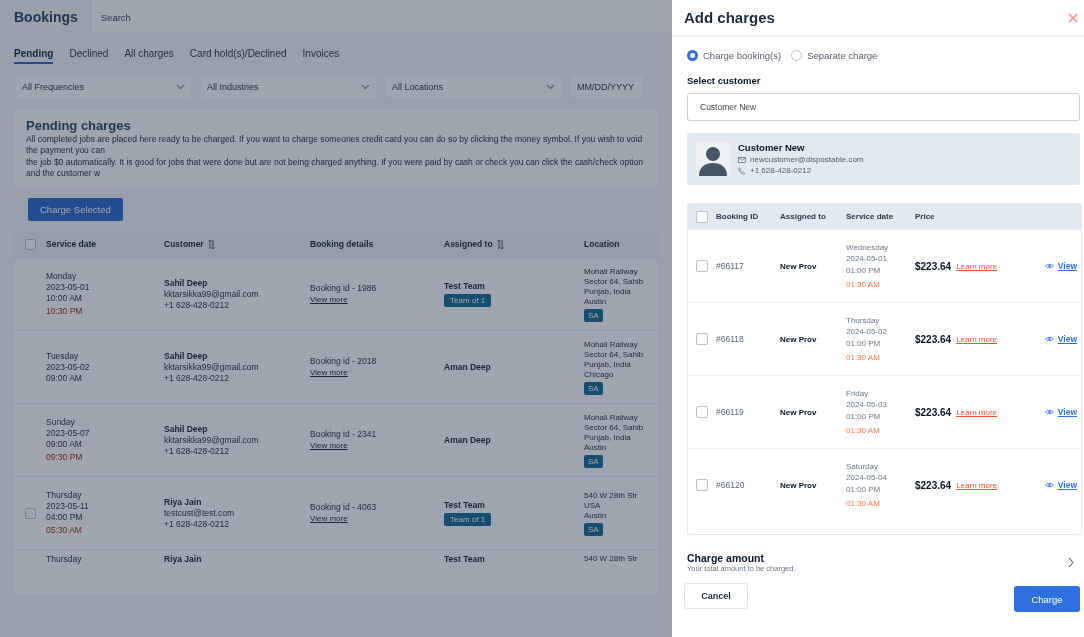 The width and height of the screenshot is (1084, 637). What do you see at coordinates (288, 87) in the screenshot?
I see `filter-dropdown: All Industries` at bounding box center [288, 87].